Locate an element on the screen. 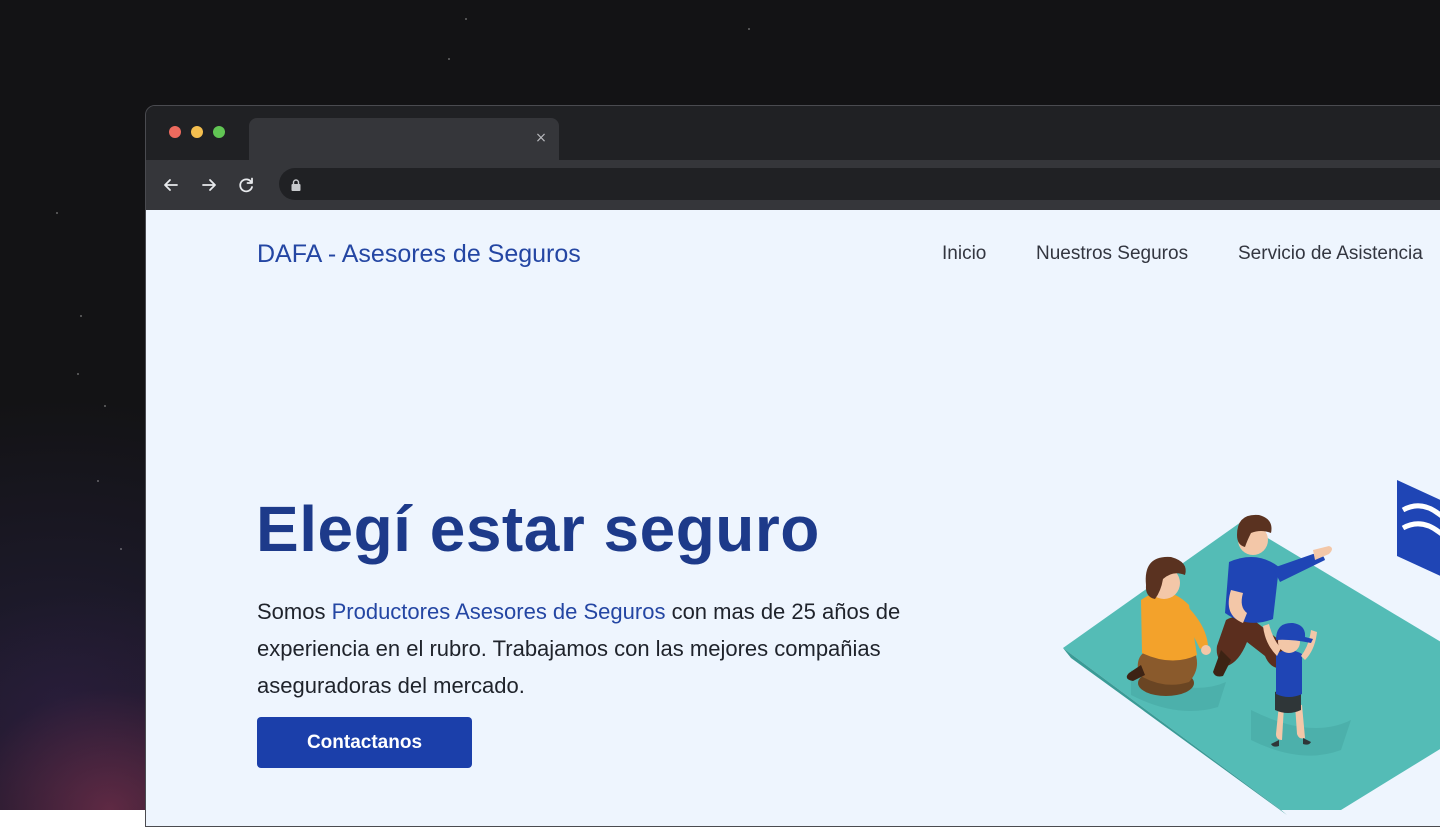 This screenshot has width=1440, height=827. hero-text-highlight: Productores Asesores de Seguros is located at coordinates (498, 611).